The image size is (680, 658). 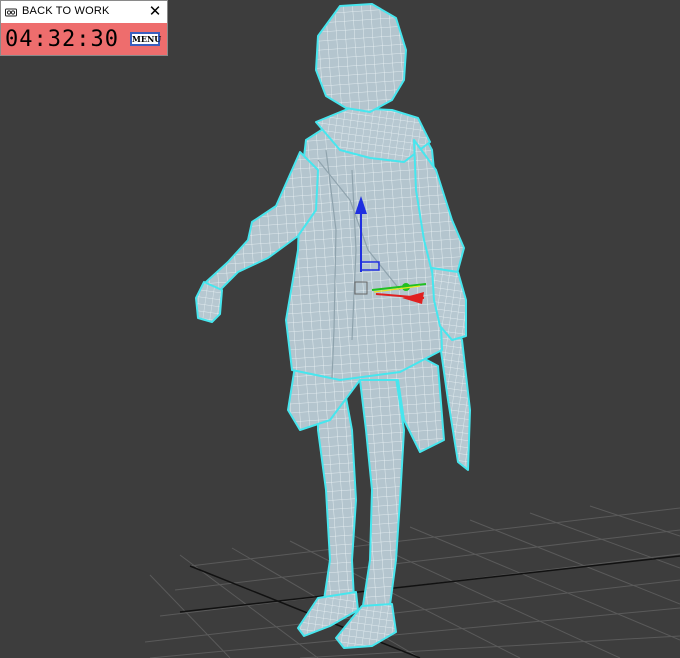 I want to click on timer-titlebar: BACK TO WORK ✕, so click(x=84, y=12).